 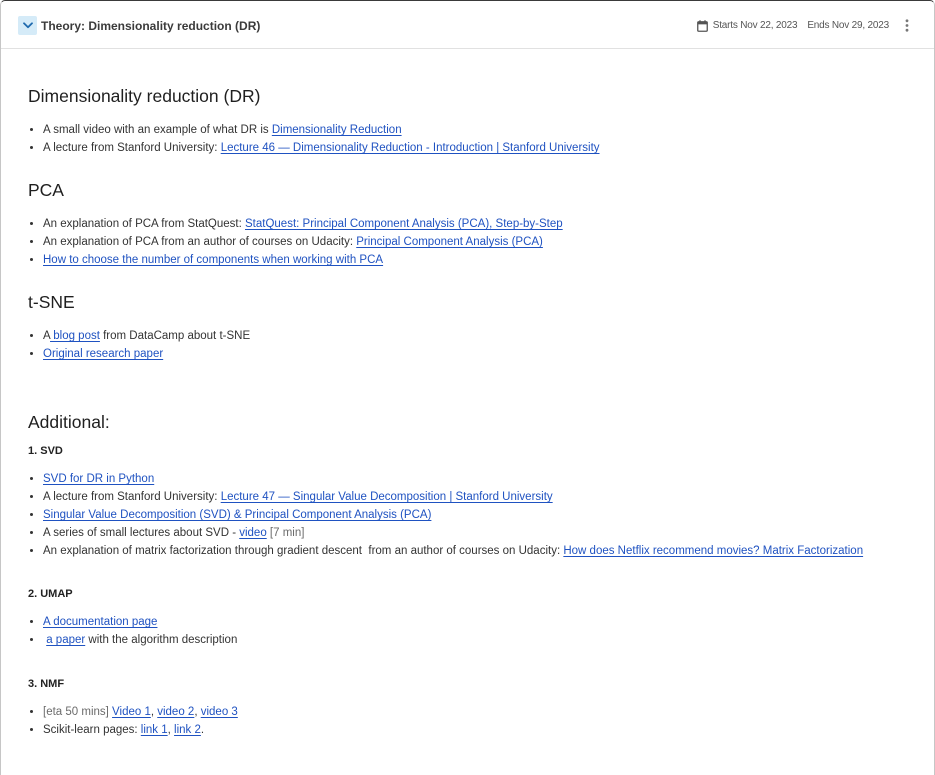 I want to click on calendar-icon, so click(x=702, y=25).